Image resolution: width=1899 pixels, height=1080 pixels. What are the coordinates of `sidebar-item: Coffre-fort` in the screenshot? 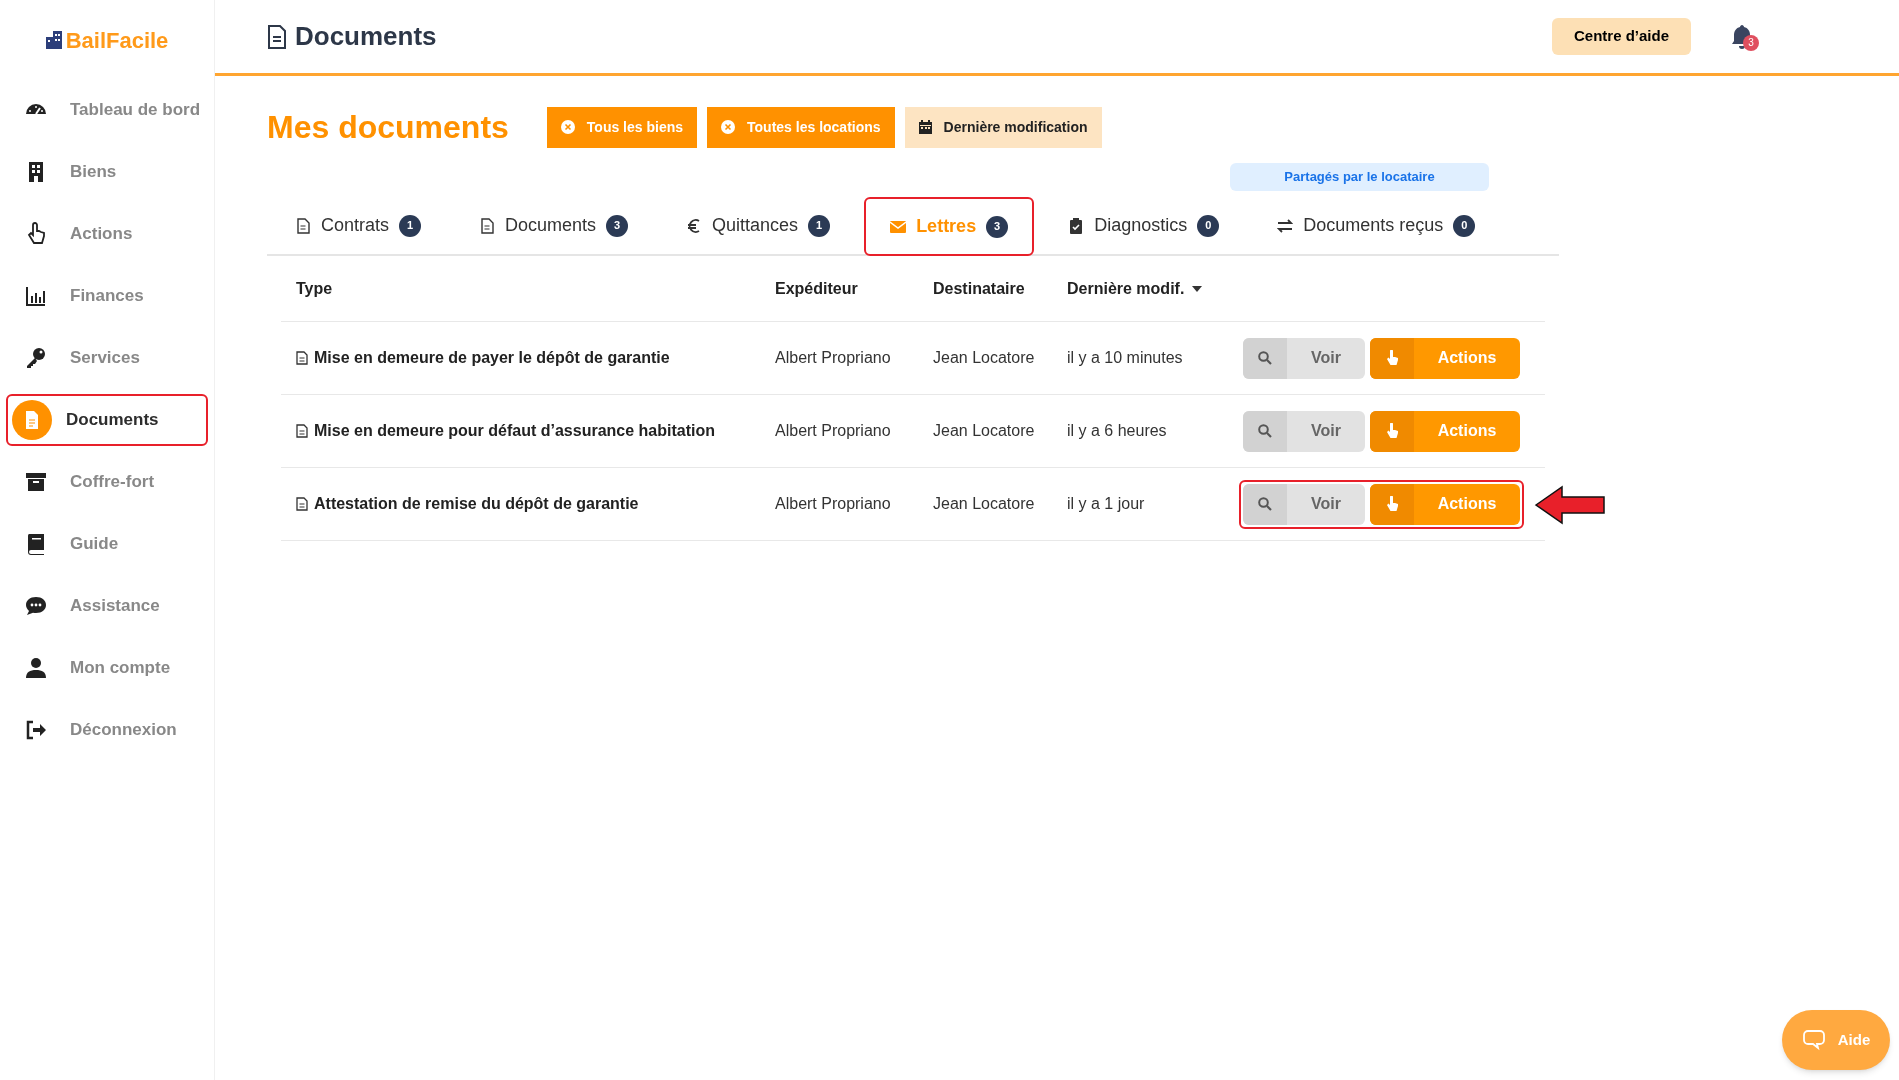 It's located at (107, 482).